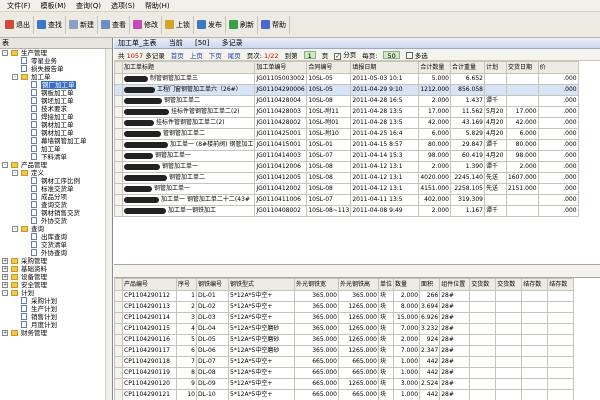 This screenshot has height=400, width=600. Describe the element at coordinates (188, 79) in the screenshot. I see `table-cell: 制管钢管加工单三` at that location.